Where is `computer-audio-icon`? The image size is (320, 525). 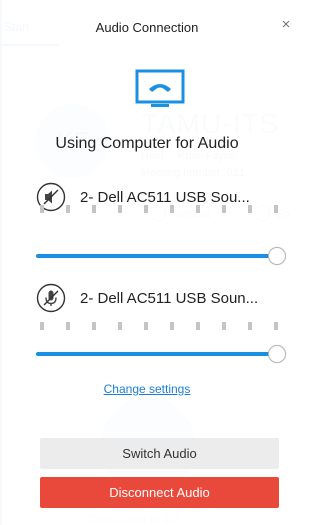 computer-audio-icon is located at coordinates (160, 88).